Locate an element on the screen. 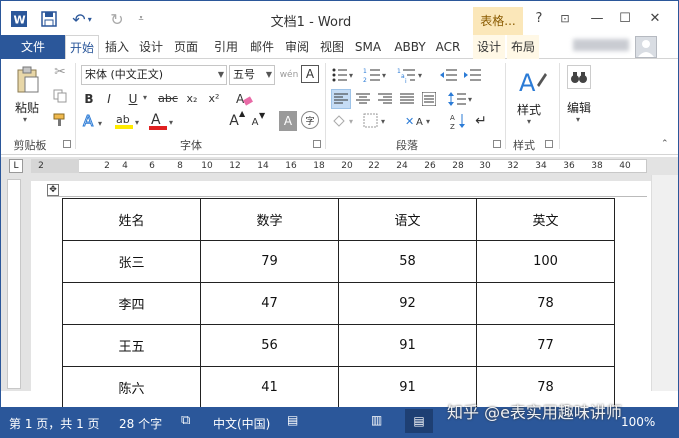 This screenshot has height=438, width=679. align-center-icon is located at coordinates (363, 99).